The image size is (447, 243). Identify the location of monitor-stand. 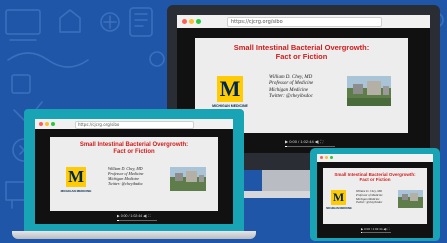
(287, 181).